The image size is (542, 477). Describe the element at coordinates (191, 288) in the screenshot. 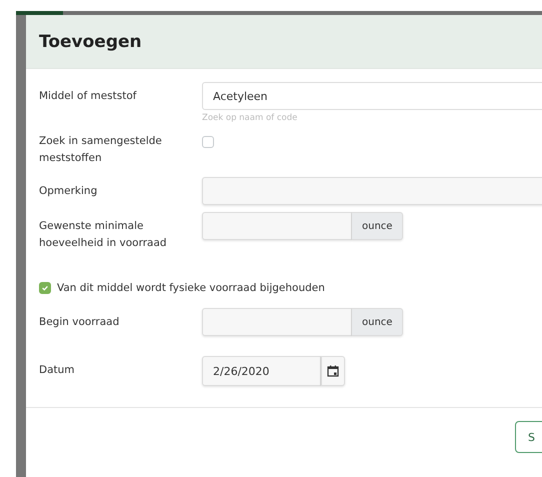

I see `checkbox-label: Van dit middel wordt fysieke voorraad bijgehouden` at that location.